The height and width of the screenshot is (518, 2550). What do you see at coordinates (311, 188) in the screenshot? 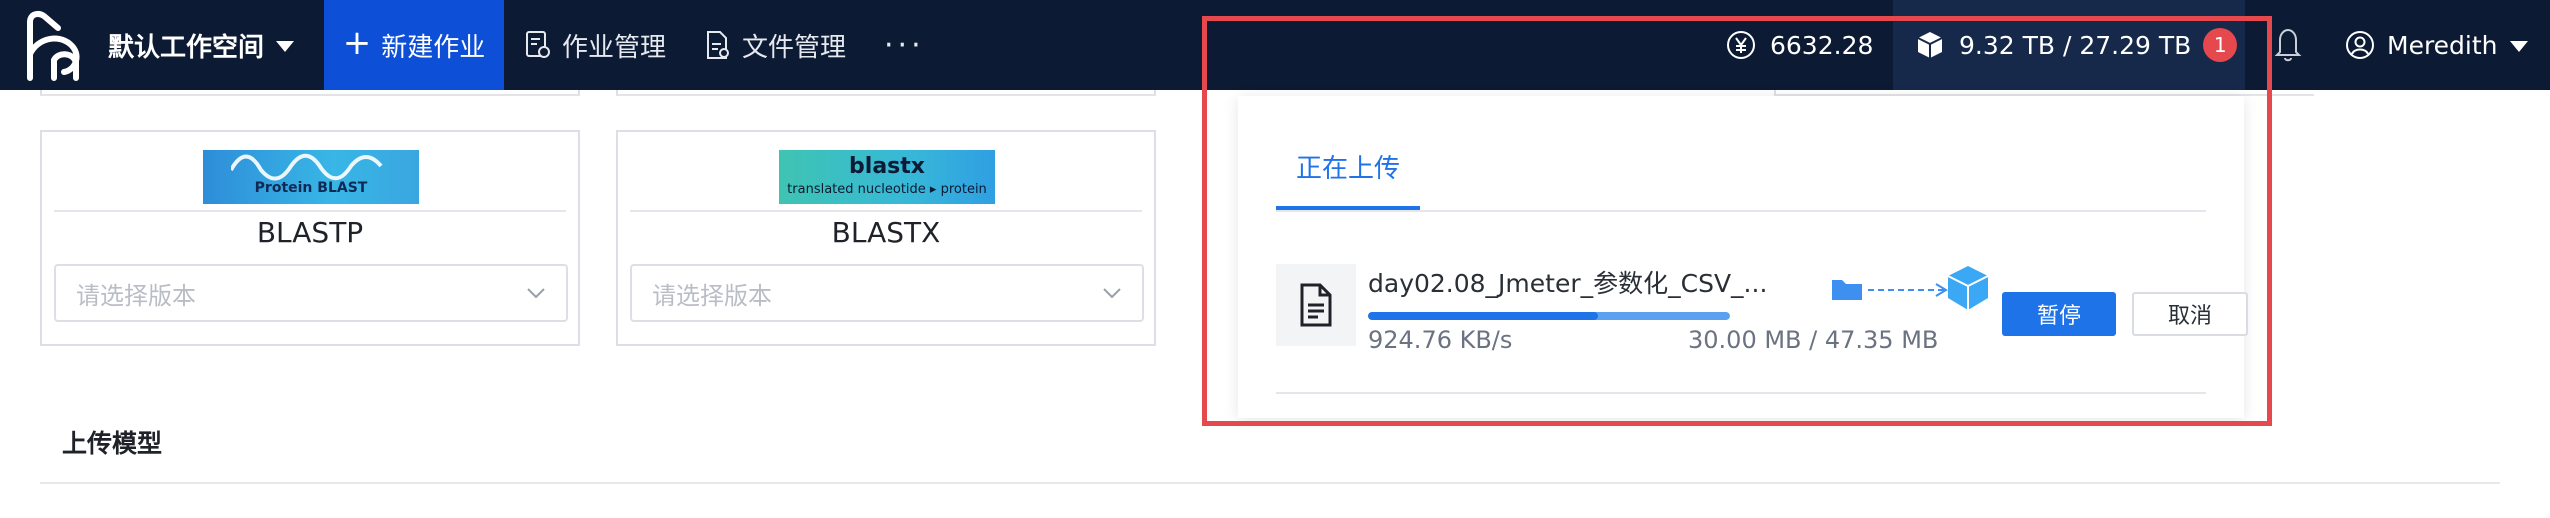
I see `blastp-banner-title: Protein BLAST` at bounding box center [311, 188].